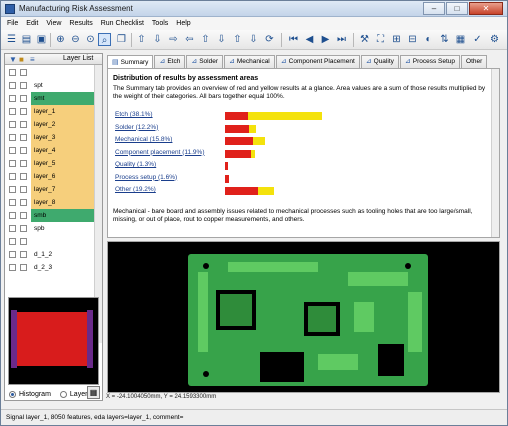 The image size is (508, 426). What do you see at coordinates (495, 153) in the screenshot?
I see `summary-scrollbar` at bounding box center [495, 153].